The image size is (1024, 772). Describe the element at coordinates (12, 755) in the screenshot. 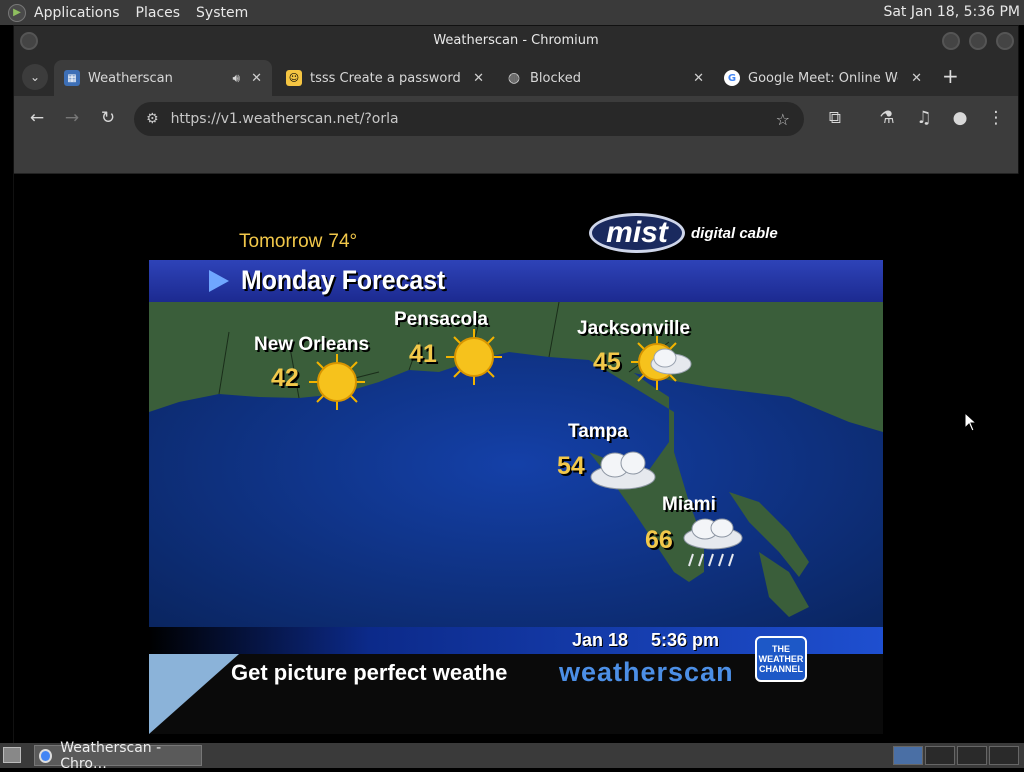

I see `show-desktop-icon` at that location.